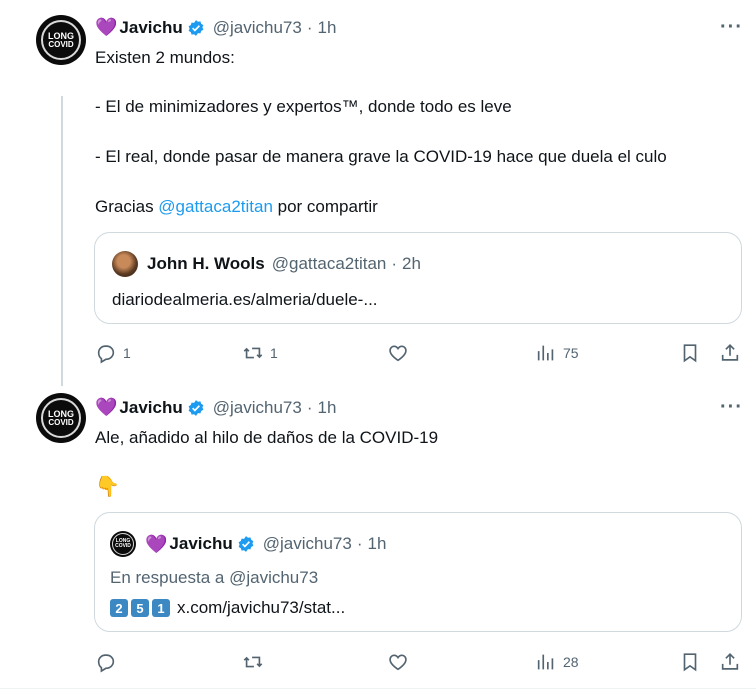 Image resolution: width=756 pixels, height=696 pixels. Describe the element at coordinates (62, 241) in the screenshot. I see `thread-connector-line` at that location.